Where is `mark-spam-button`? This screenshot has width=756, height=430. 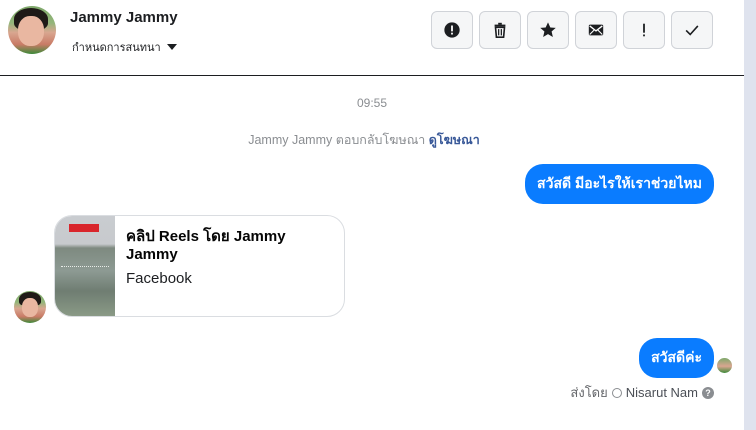 mark-spam-button is located at coordinates (452, 30).